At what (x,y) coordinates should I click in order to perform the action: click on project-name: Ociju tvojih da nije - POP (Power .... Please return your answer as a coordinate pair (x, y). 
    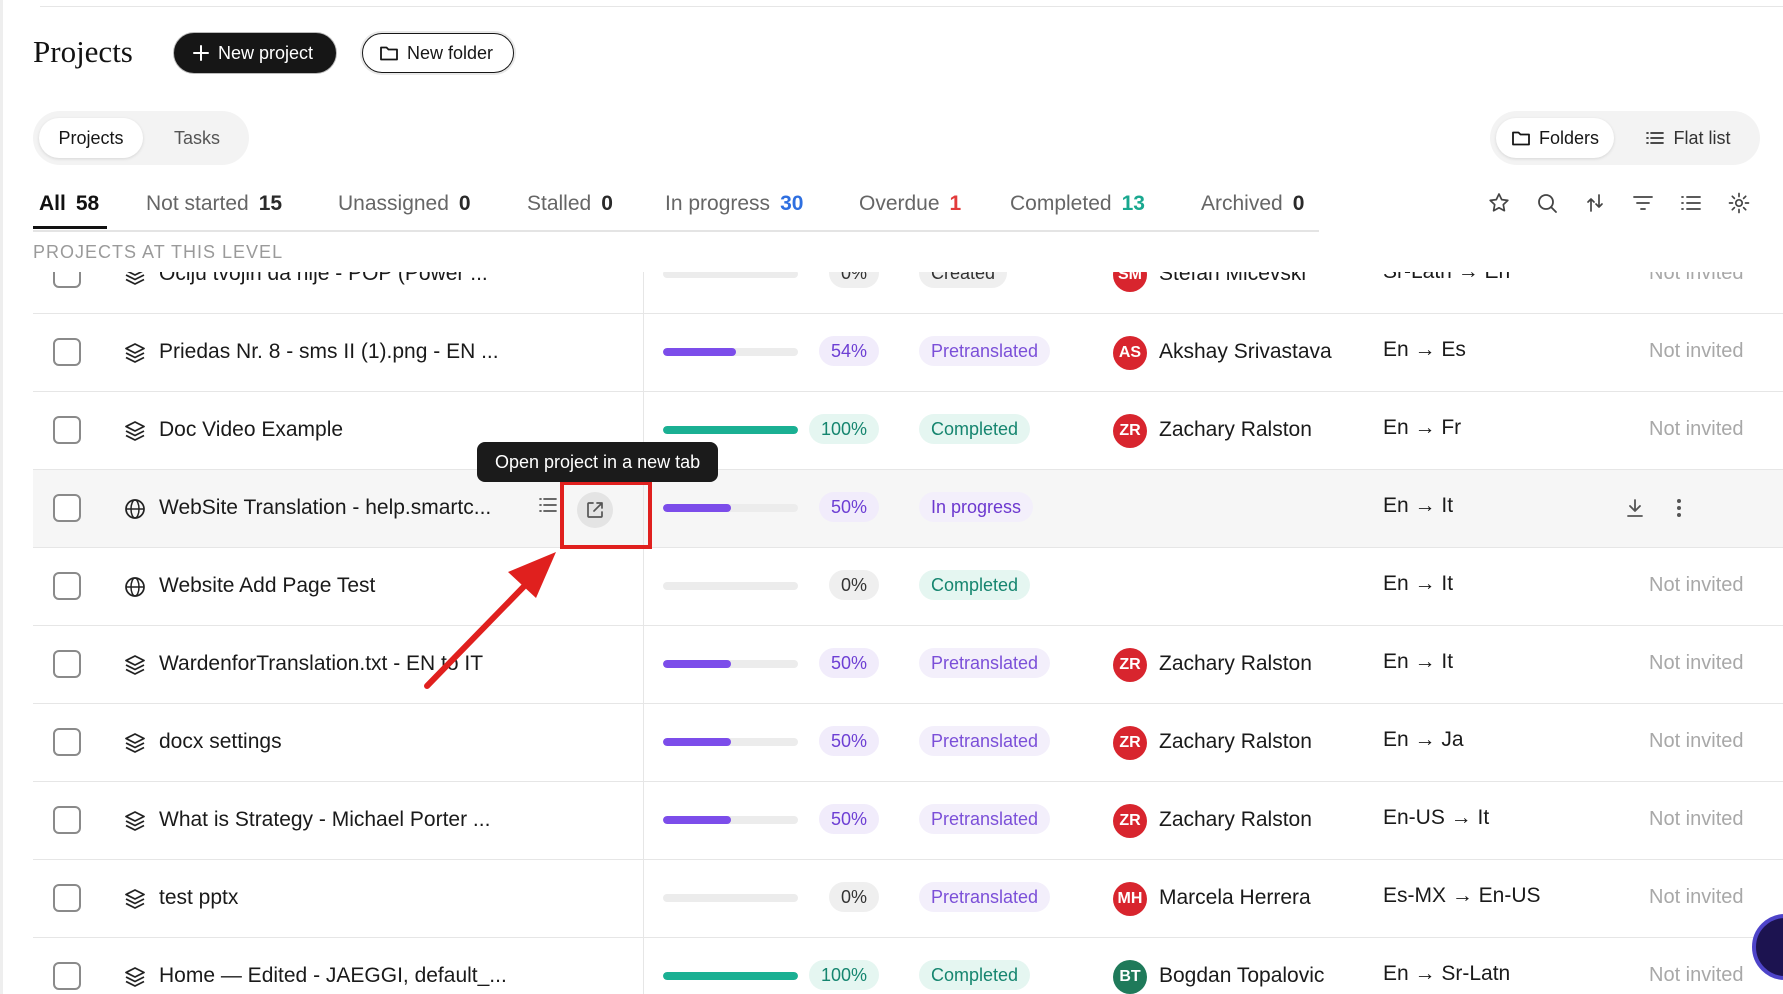
    Looking at the image, I should click on (323, 279).